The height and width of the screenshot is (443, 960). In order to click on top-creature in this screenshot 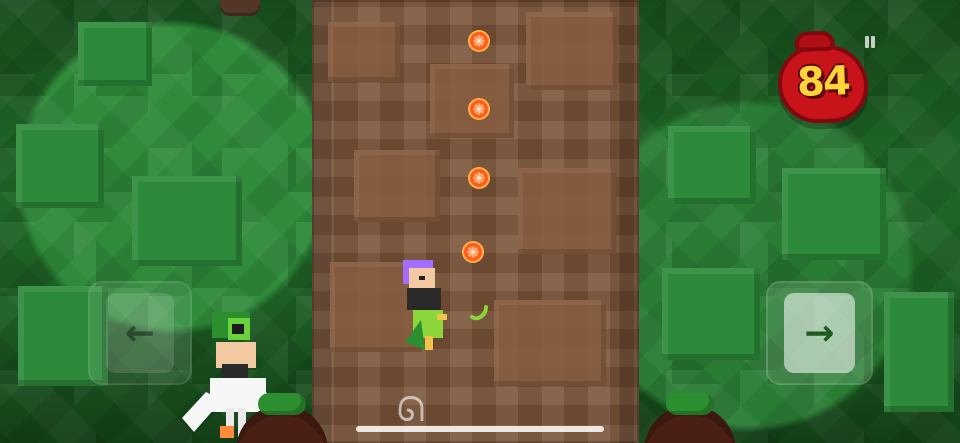, I will do `click(240, 8)`.